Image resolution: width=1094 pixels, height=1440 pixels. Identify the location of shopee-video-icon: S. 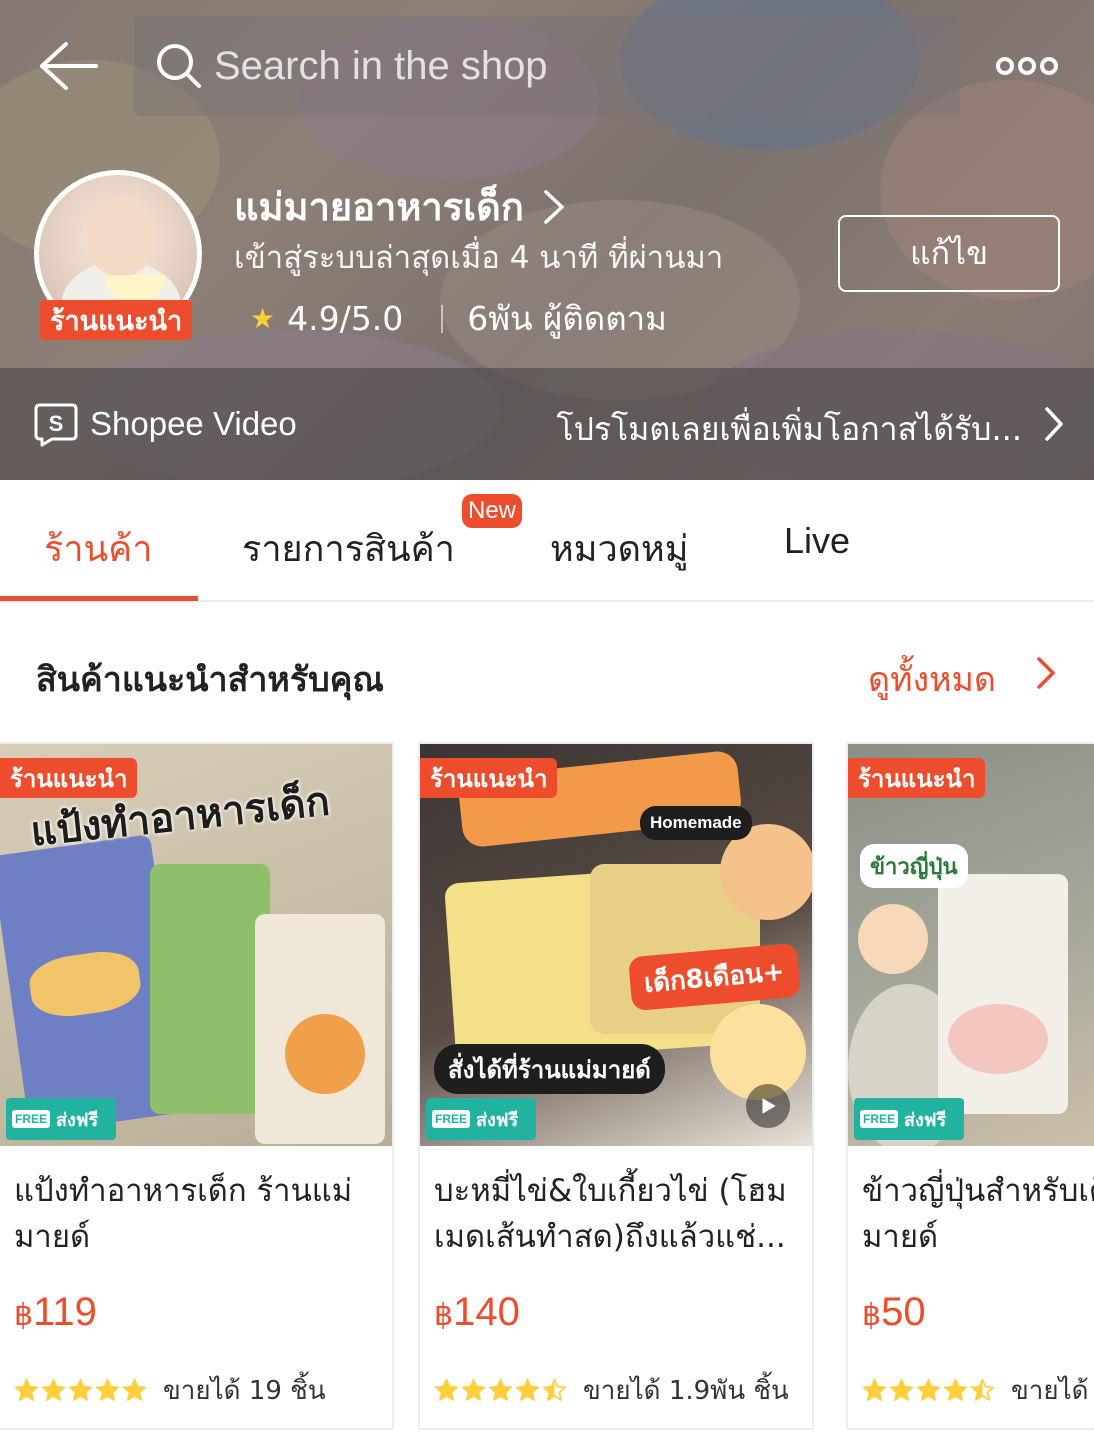
(56, 425).